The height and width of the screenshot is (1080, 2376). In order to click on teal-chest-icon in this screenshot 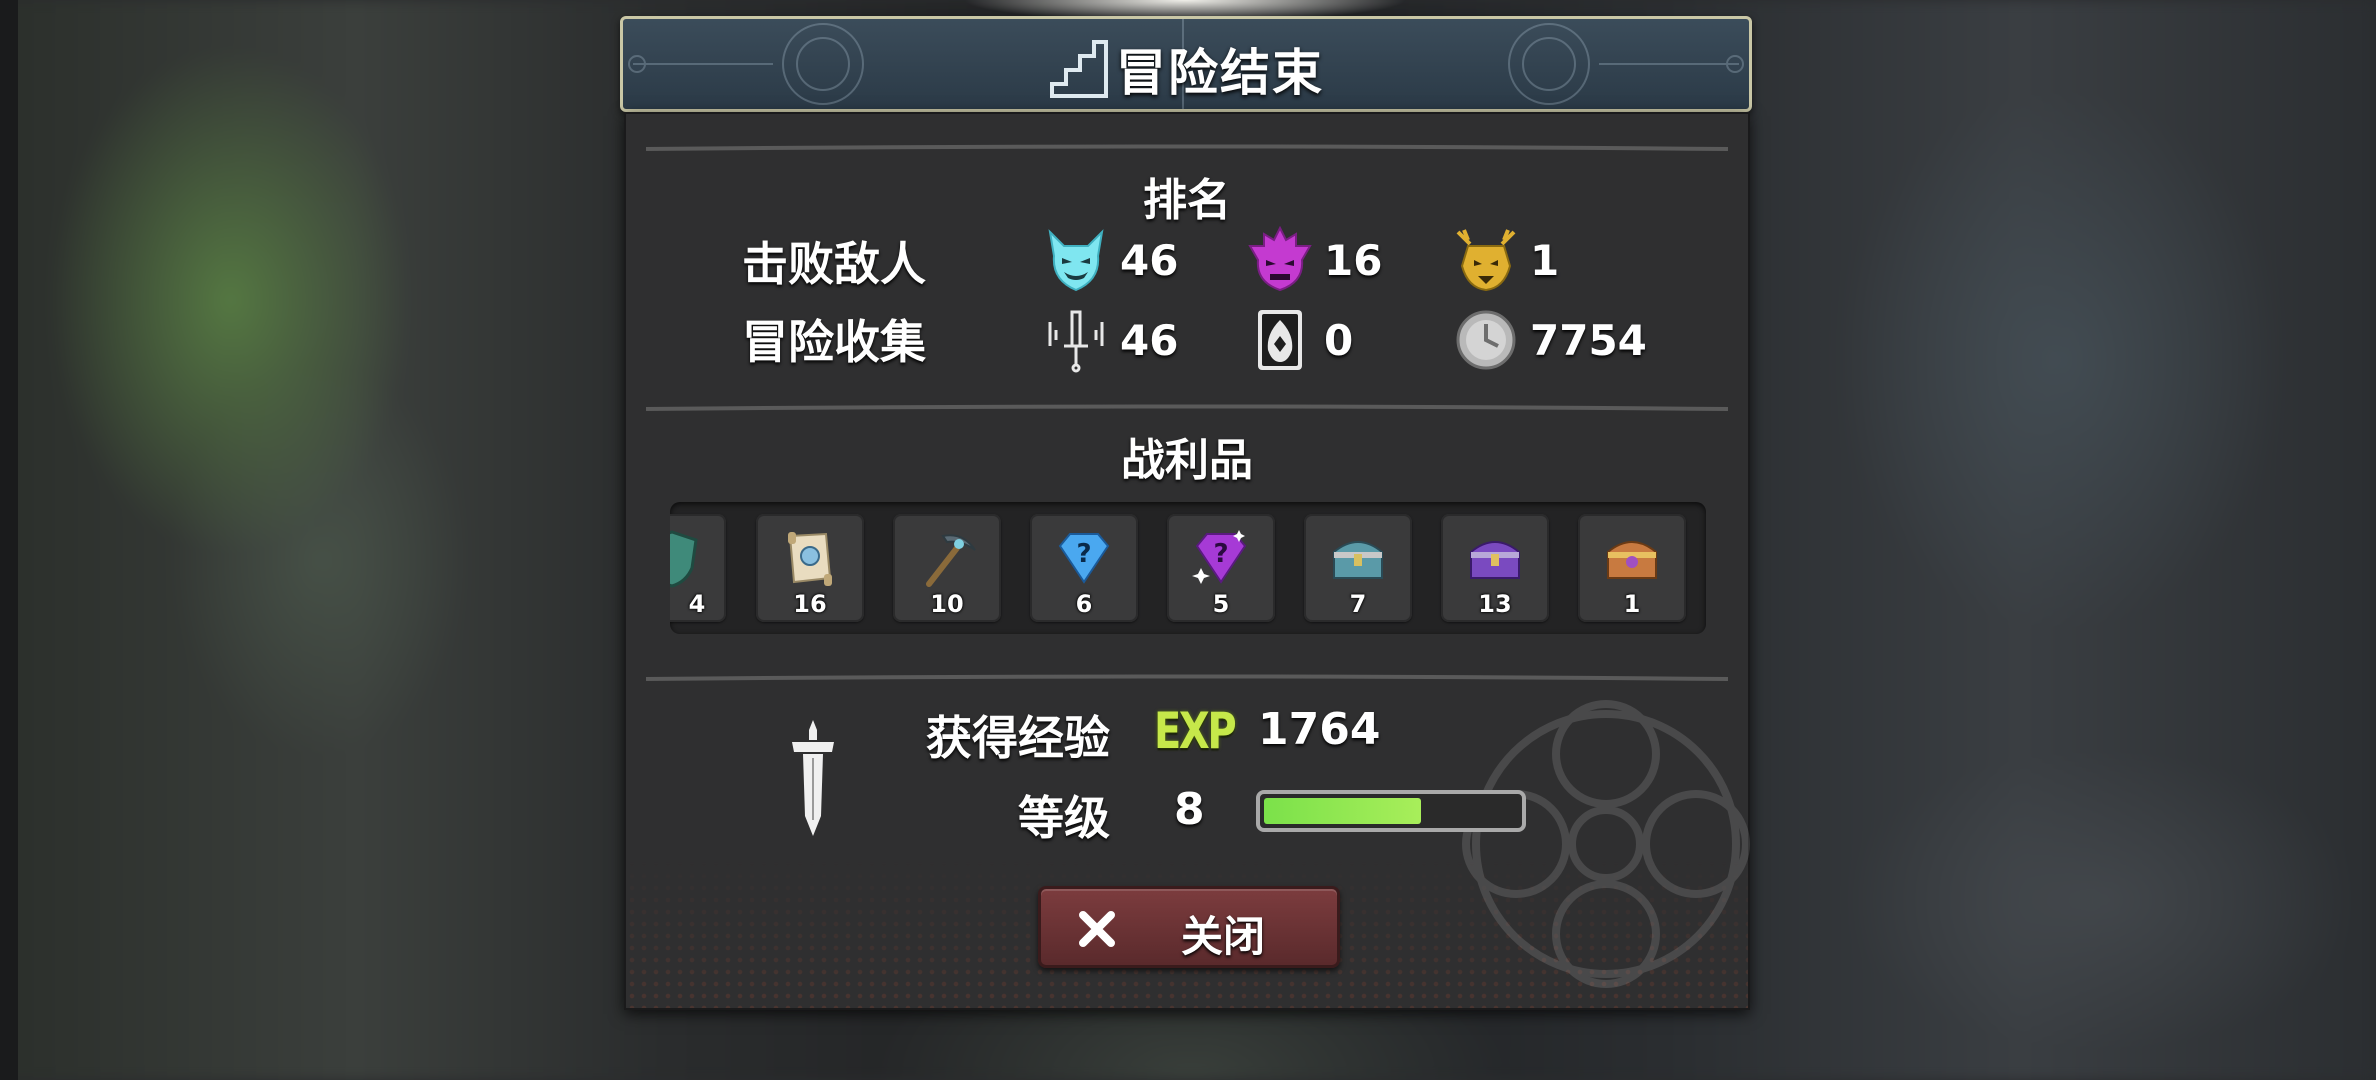, I will do `click(1358, 560)`.